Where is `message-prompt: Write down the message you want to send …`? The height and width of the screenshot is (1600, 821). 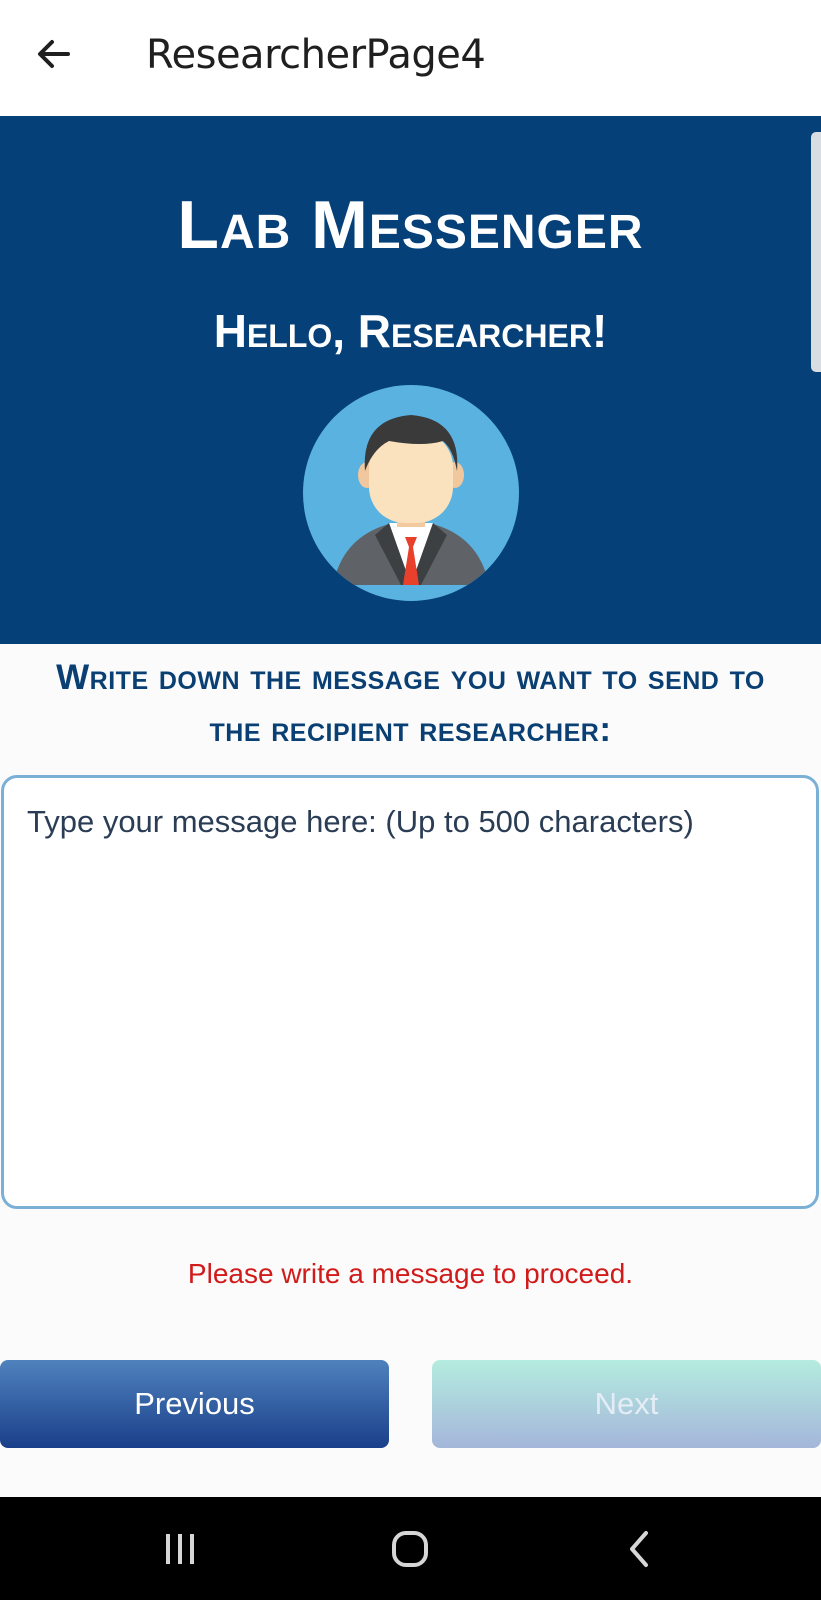 message-prompt: Write down the message you want to send … is located at coordinates (410, 703).